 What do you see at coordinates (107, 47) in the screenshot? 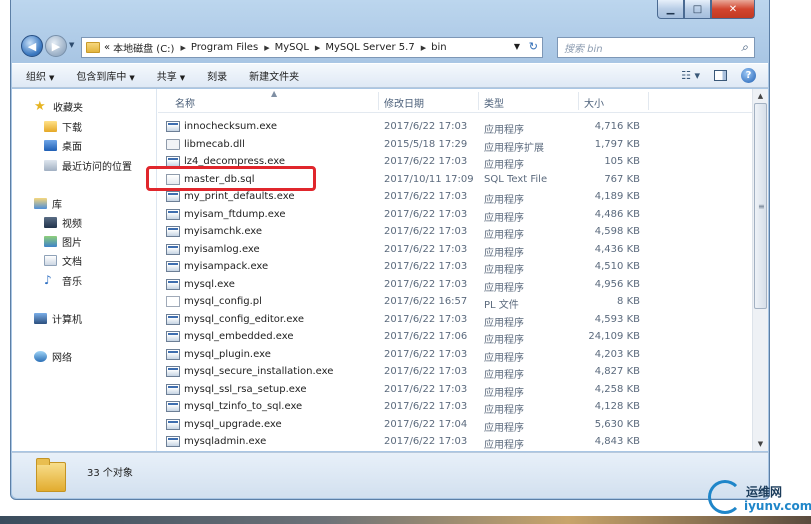
I see `breadcrumb-overflow: «` at bounding box center [107, 47].